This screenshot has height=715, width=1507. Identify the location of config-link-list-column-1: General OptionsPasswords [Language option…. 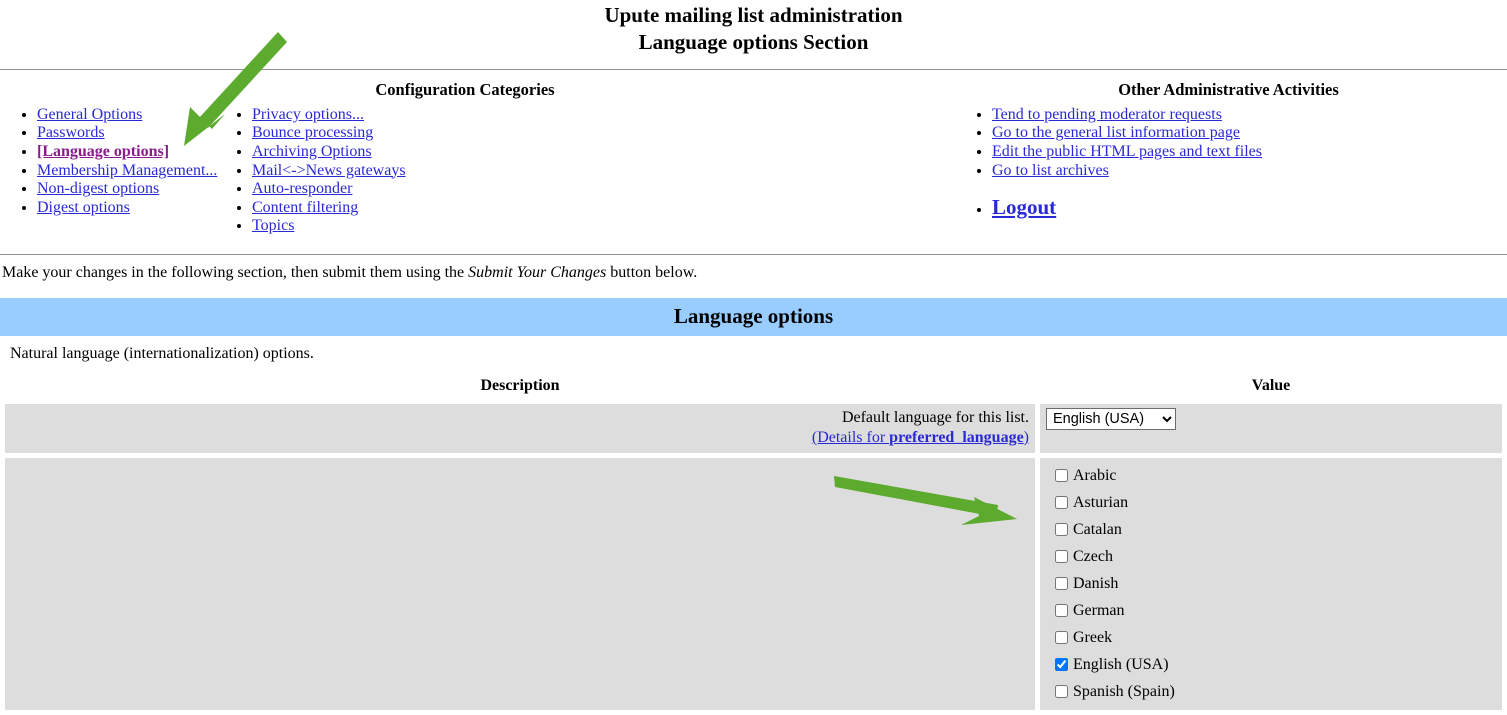
(122, 162).